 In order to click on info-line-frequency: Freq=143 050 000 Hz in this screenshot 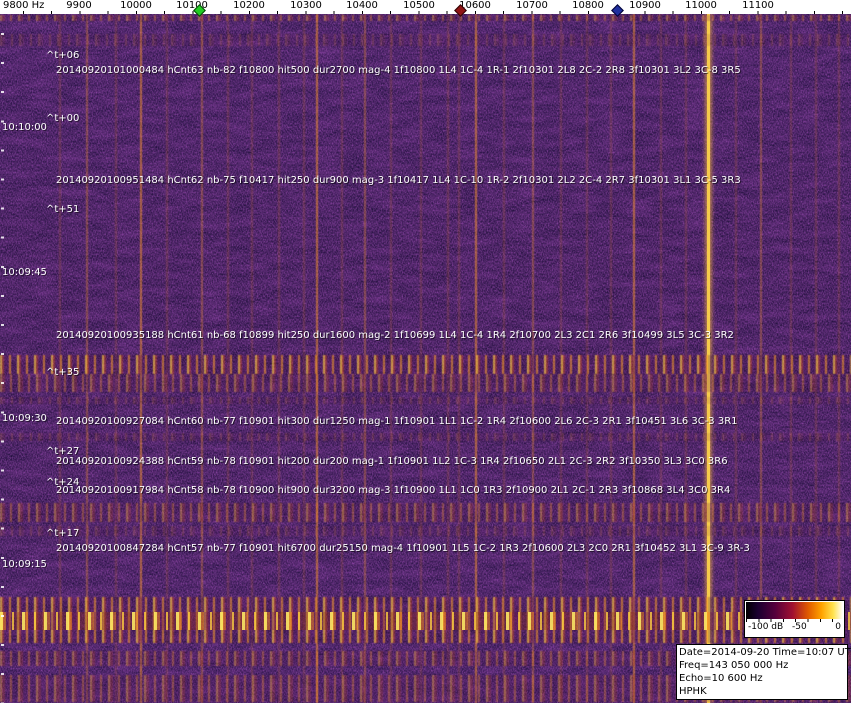, I will do `click(734, 665)`.